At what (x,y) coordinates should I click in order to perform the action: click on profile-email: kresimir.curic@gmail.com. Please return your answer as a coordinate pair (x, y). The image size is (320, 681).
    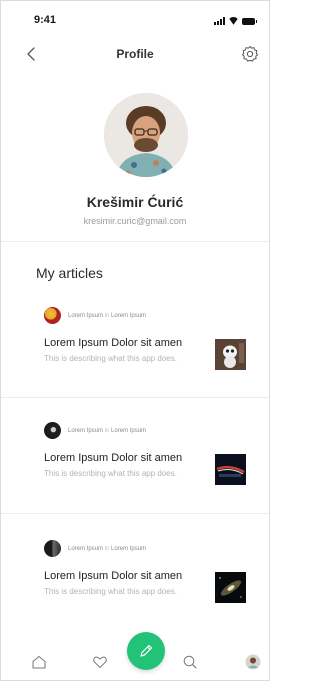
    Looking at the image, I should click on (135, 221).